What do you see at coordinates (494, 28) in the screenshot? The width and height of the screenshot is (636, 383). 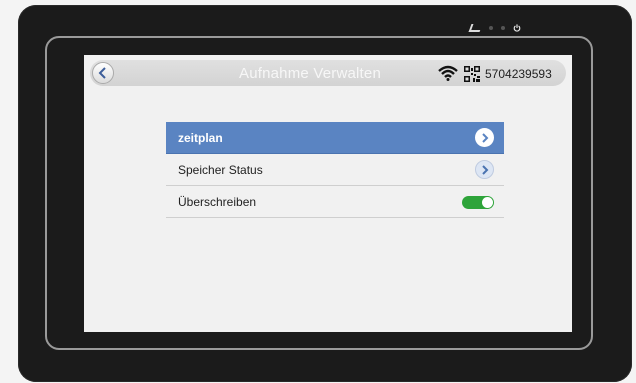 I see `device-status-leds` at bounding box center [494, 28].